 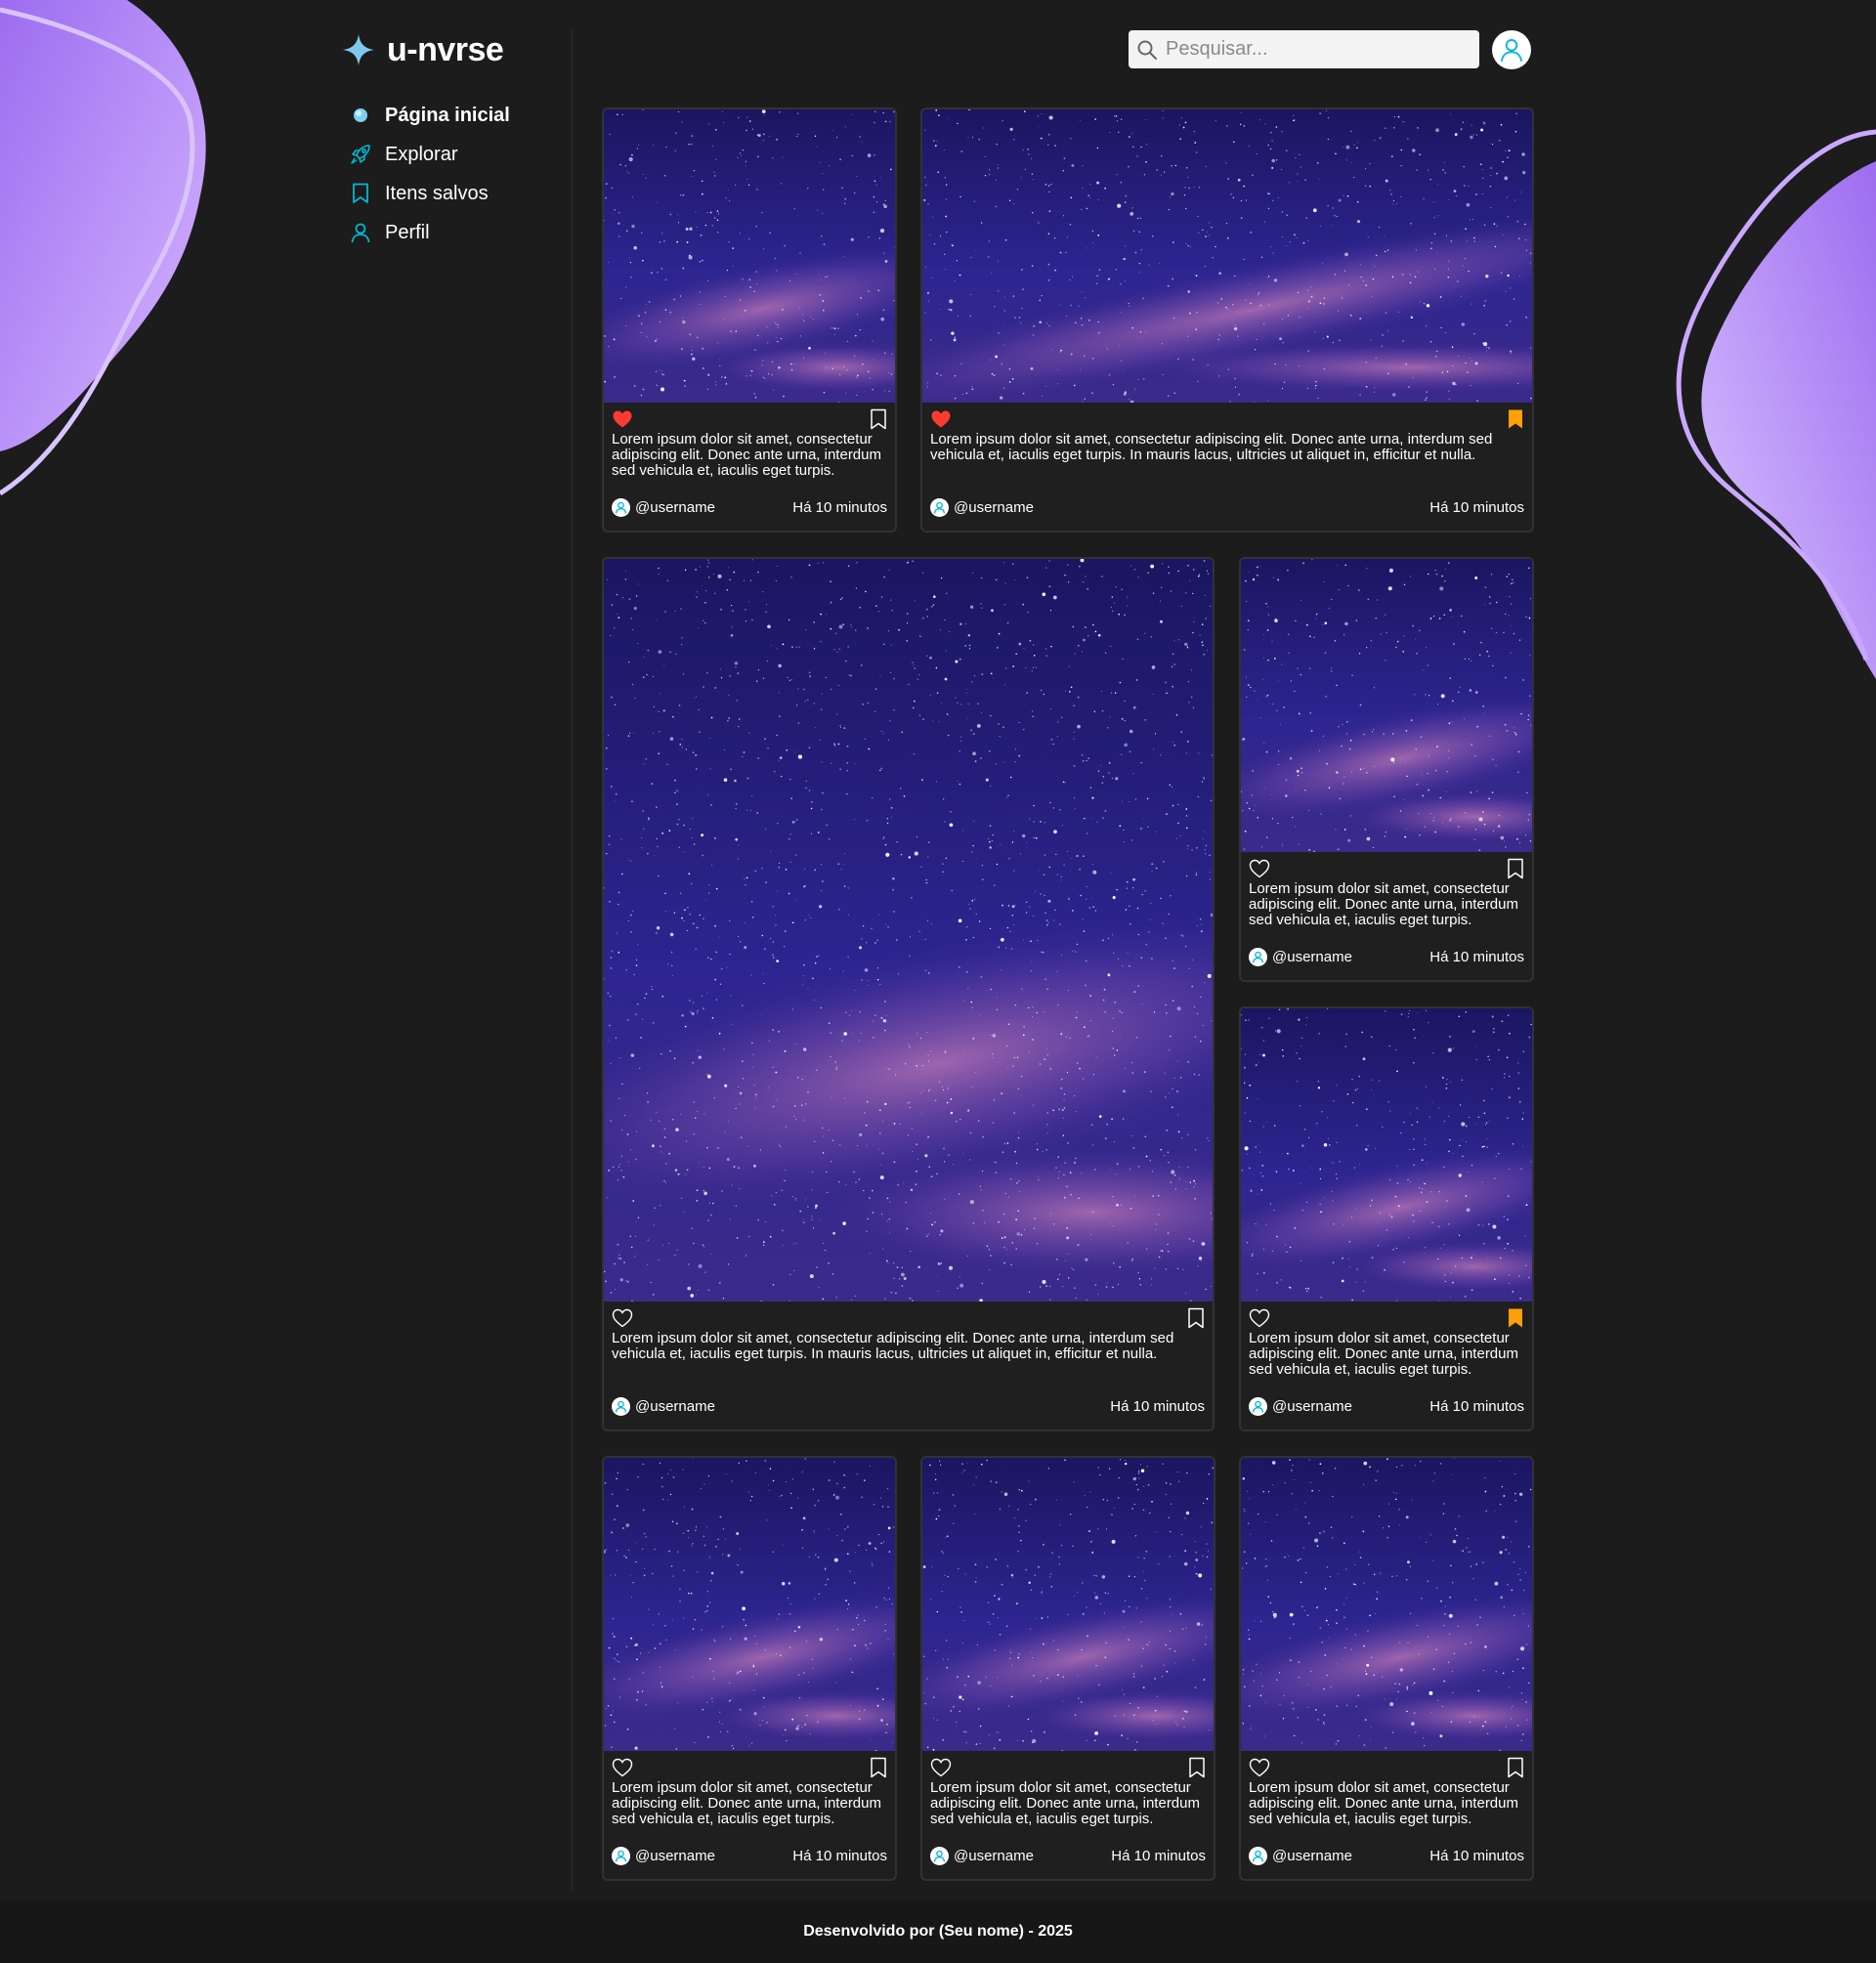 I want to click on sidebar-item-explore: Explorar, so click(x=454, y=154).